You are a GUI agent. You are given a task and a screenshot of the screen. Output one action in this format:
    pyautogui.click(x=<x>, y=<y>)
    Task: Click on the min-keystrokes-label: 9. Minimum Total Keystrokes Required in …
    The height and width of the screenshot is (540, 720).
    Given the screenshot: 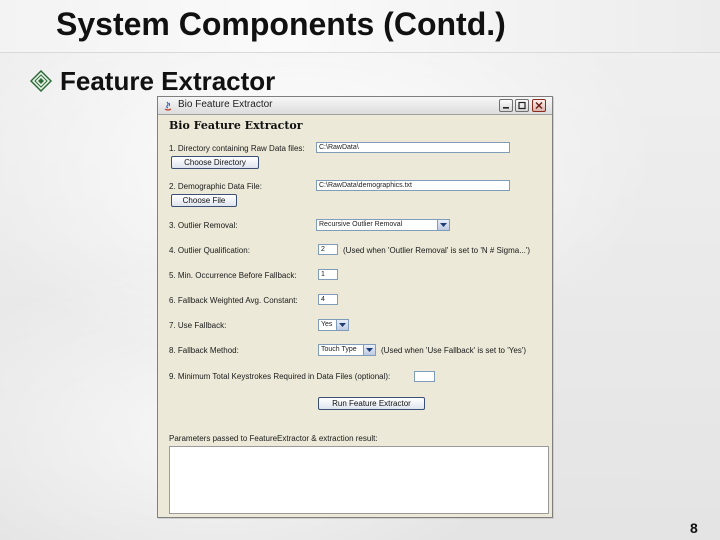 What is the action you would take?
    pyautogui.click(x=280, y=376)
    